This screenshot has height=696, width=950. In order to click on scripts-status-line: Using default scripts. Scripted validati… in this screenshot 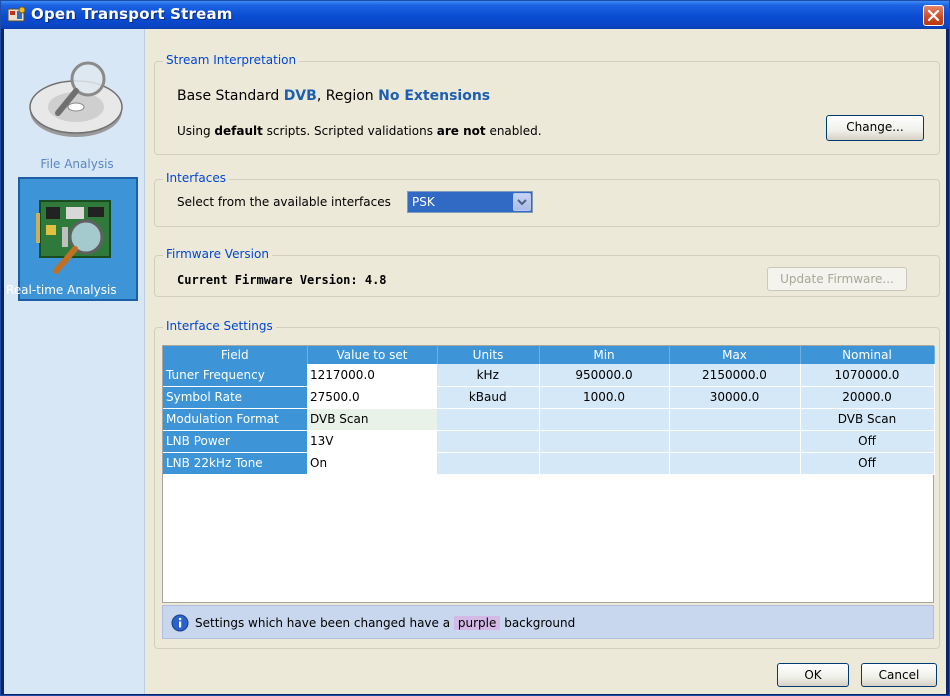, I will do `click(359, 131)`.